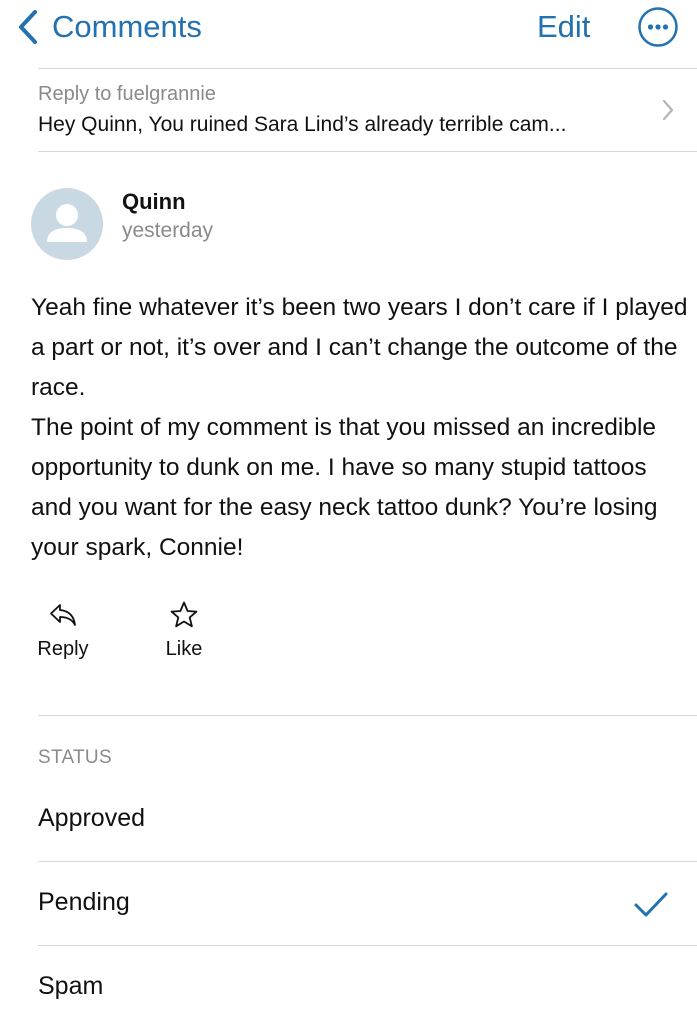 This screenshot has height=1024, width=697. Describe the element at coordinates (84, 902) in the screenshot. I see `status-option-label: Pending` at that location.